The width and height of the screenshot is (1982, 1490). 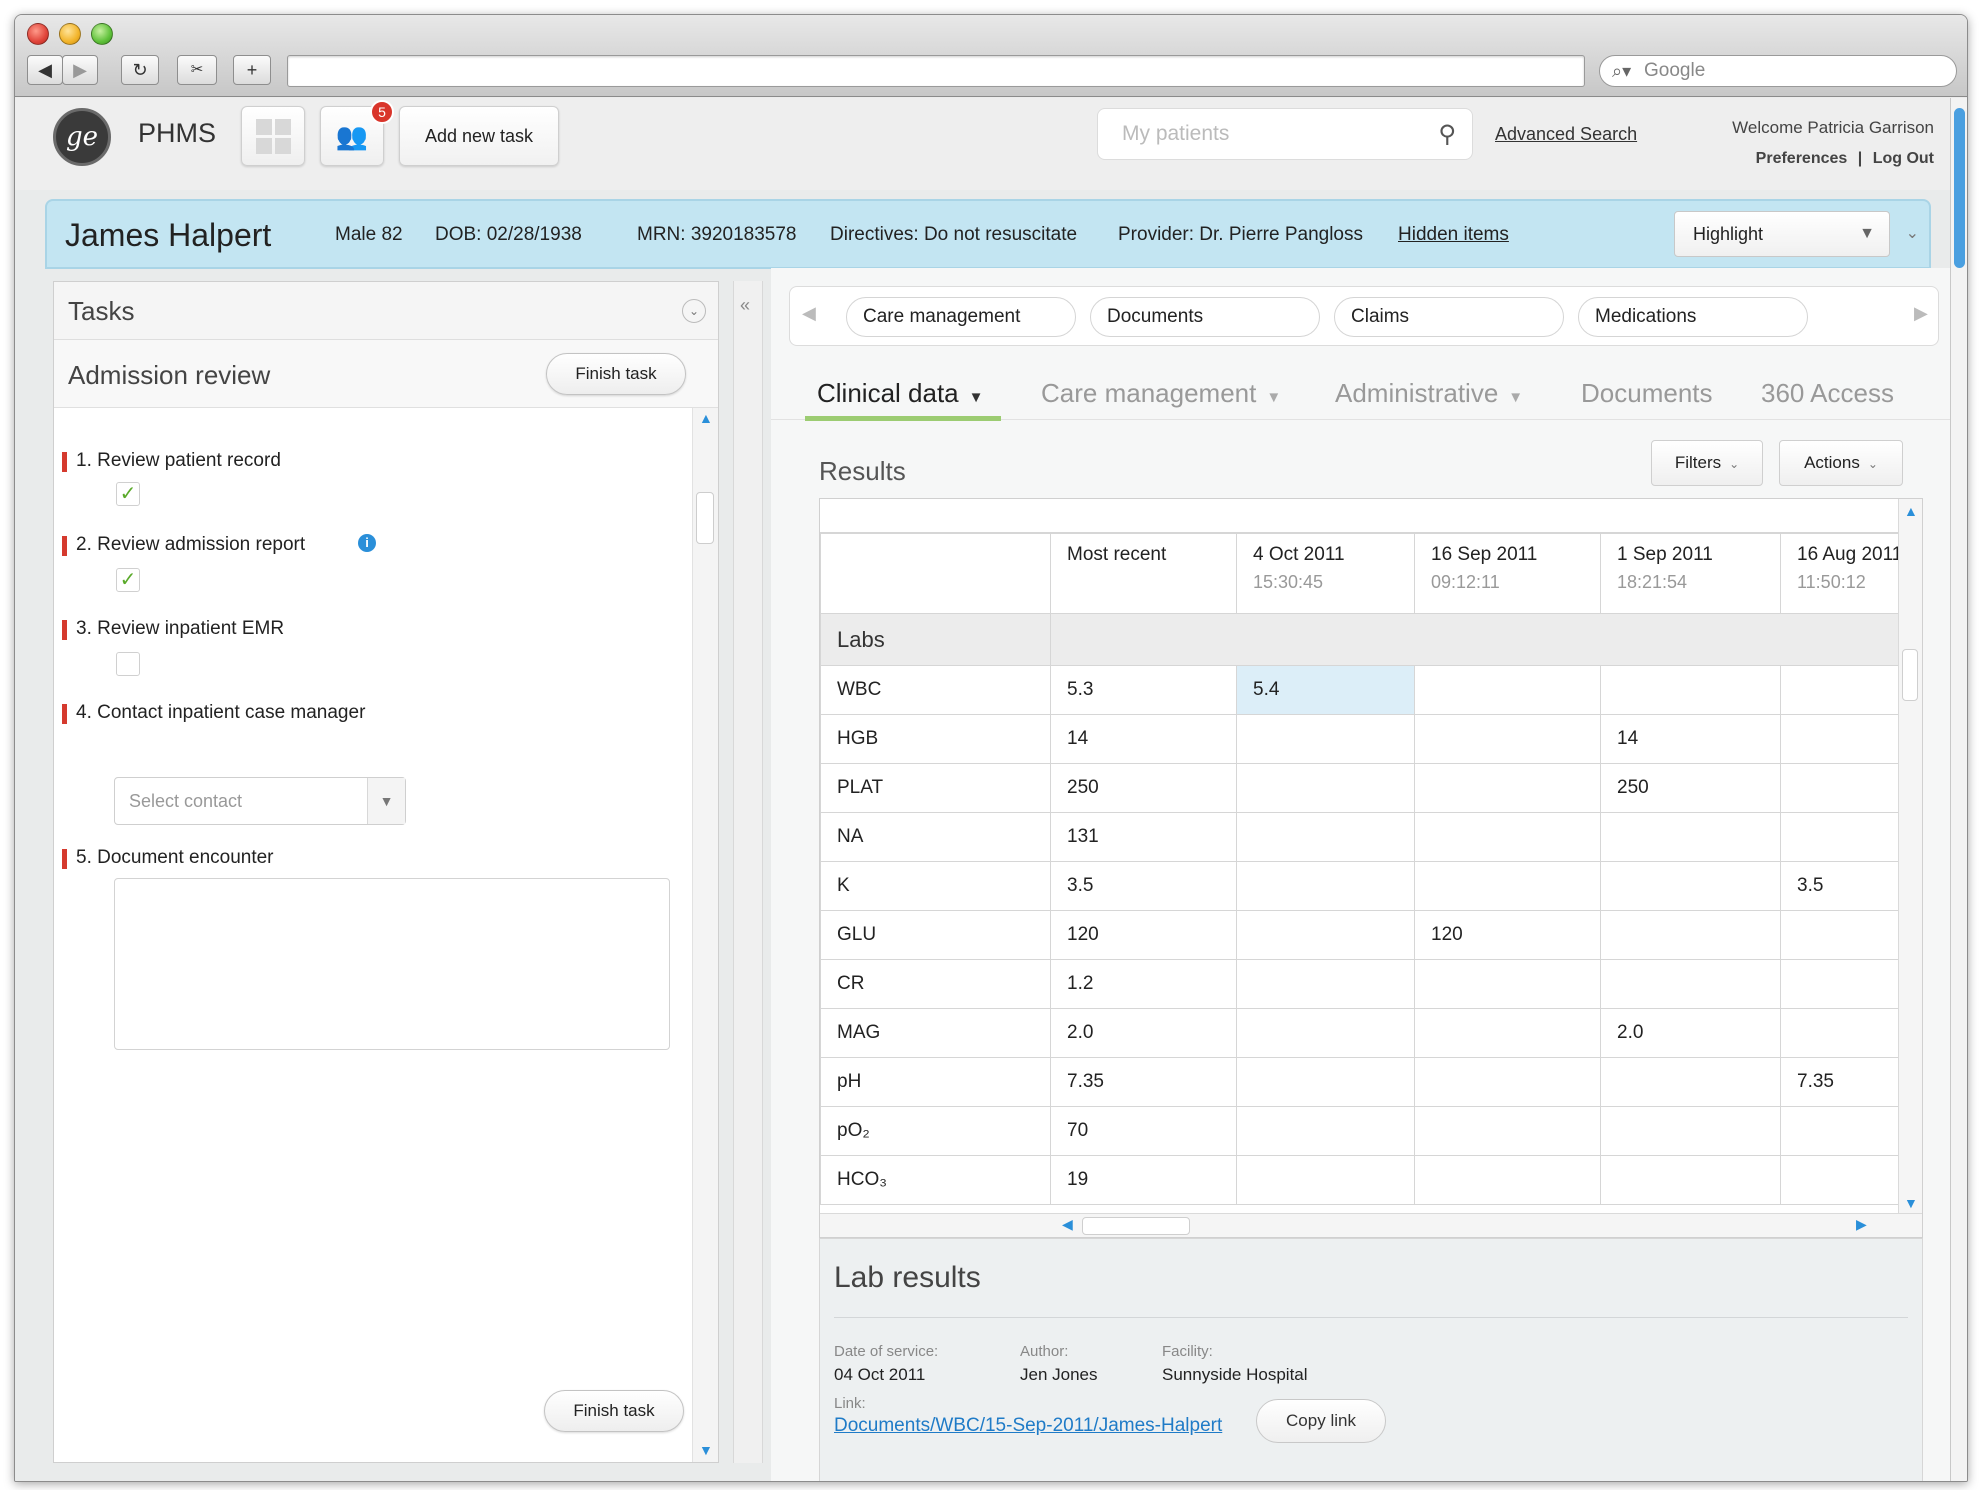 I want to click on column-header: 1 Sep 2011 18:21:54, so click(x=1690, y=573).